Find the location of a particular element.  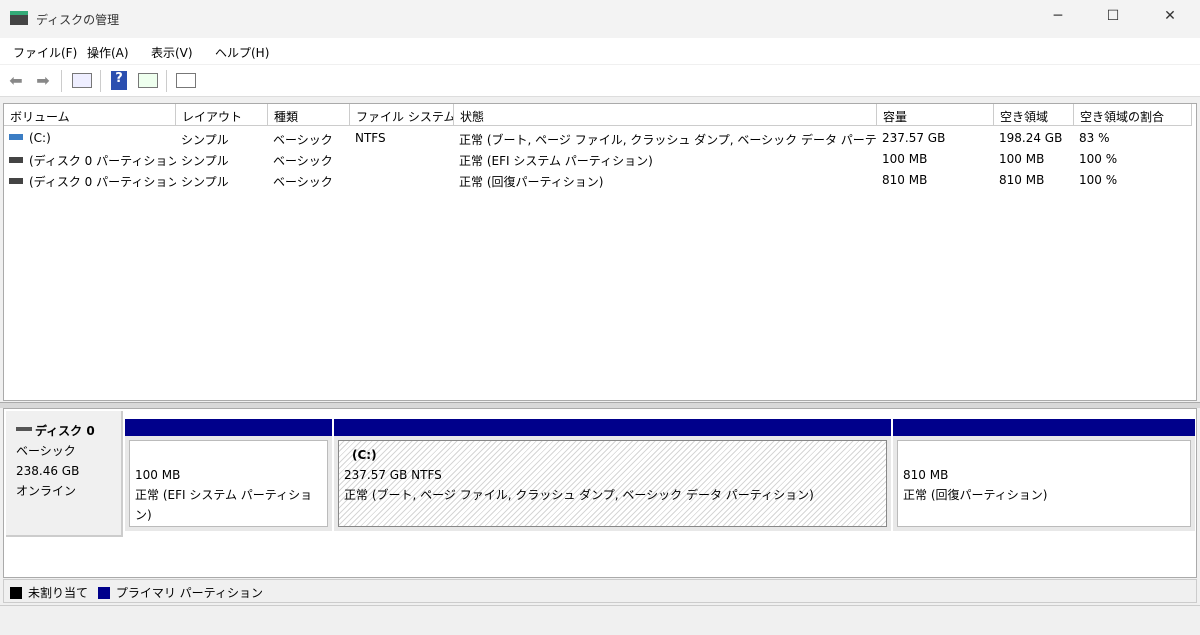

column-header-free-space: 空き領域 is located at coordinates (1034, 115).